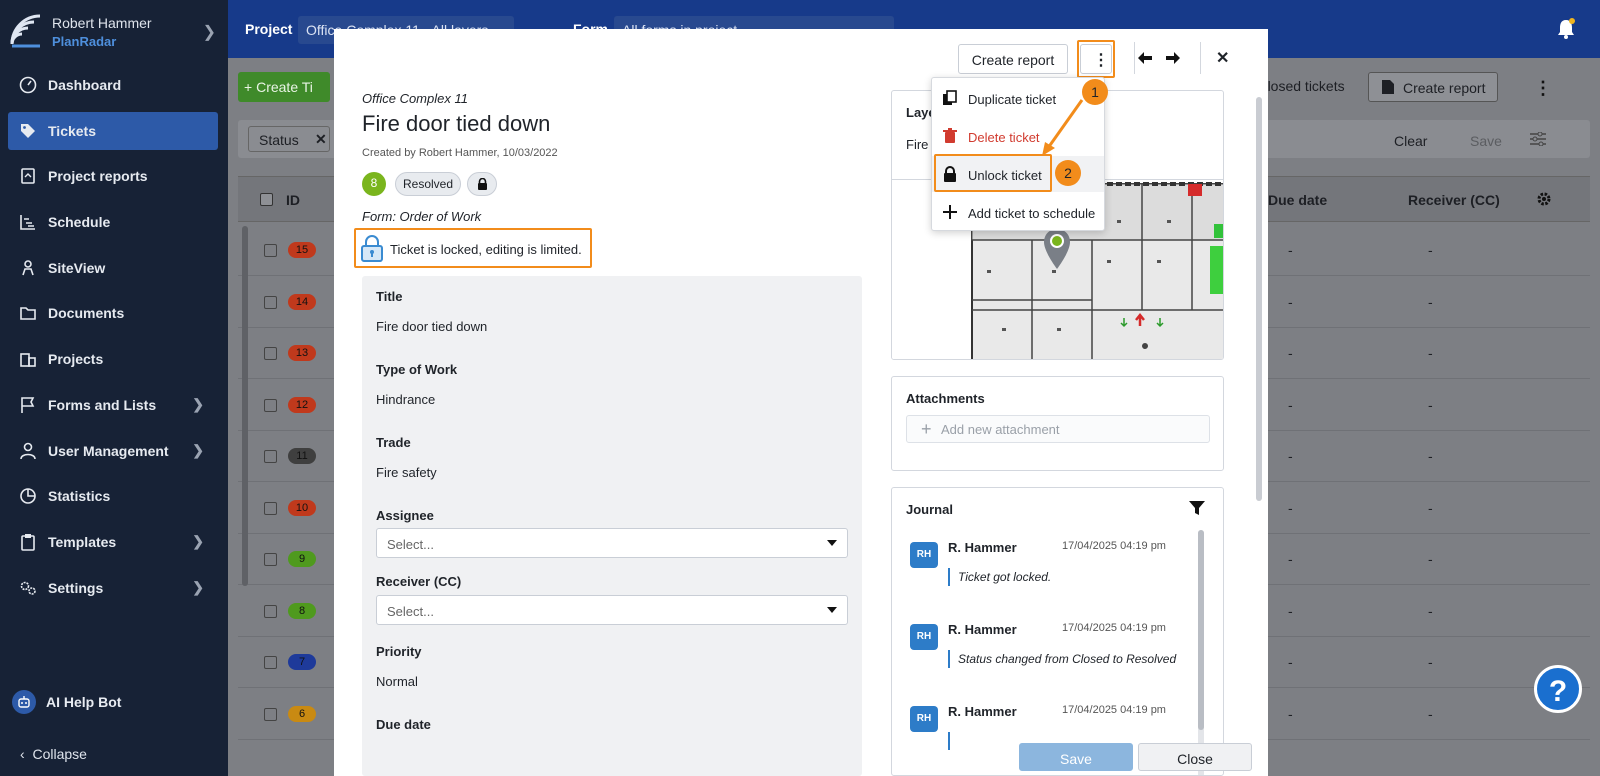 The image size is (1600, 776). I want to click on close-button: Close, so click(1195, 757).